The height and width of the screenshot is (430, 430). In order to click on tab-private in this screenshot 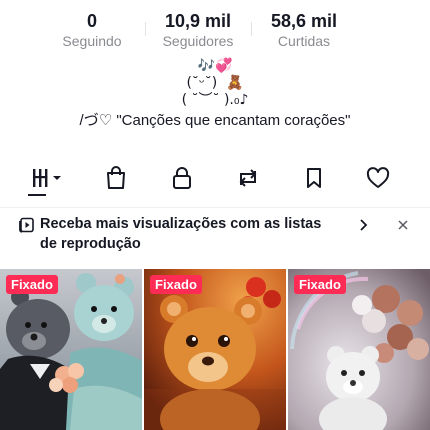, I will do `click(182, 178)`.